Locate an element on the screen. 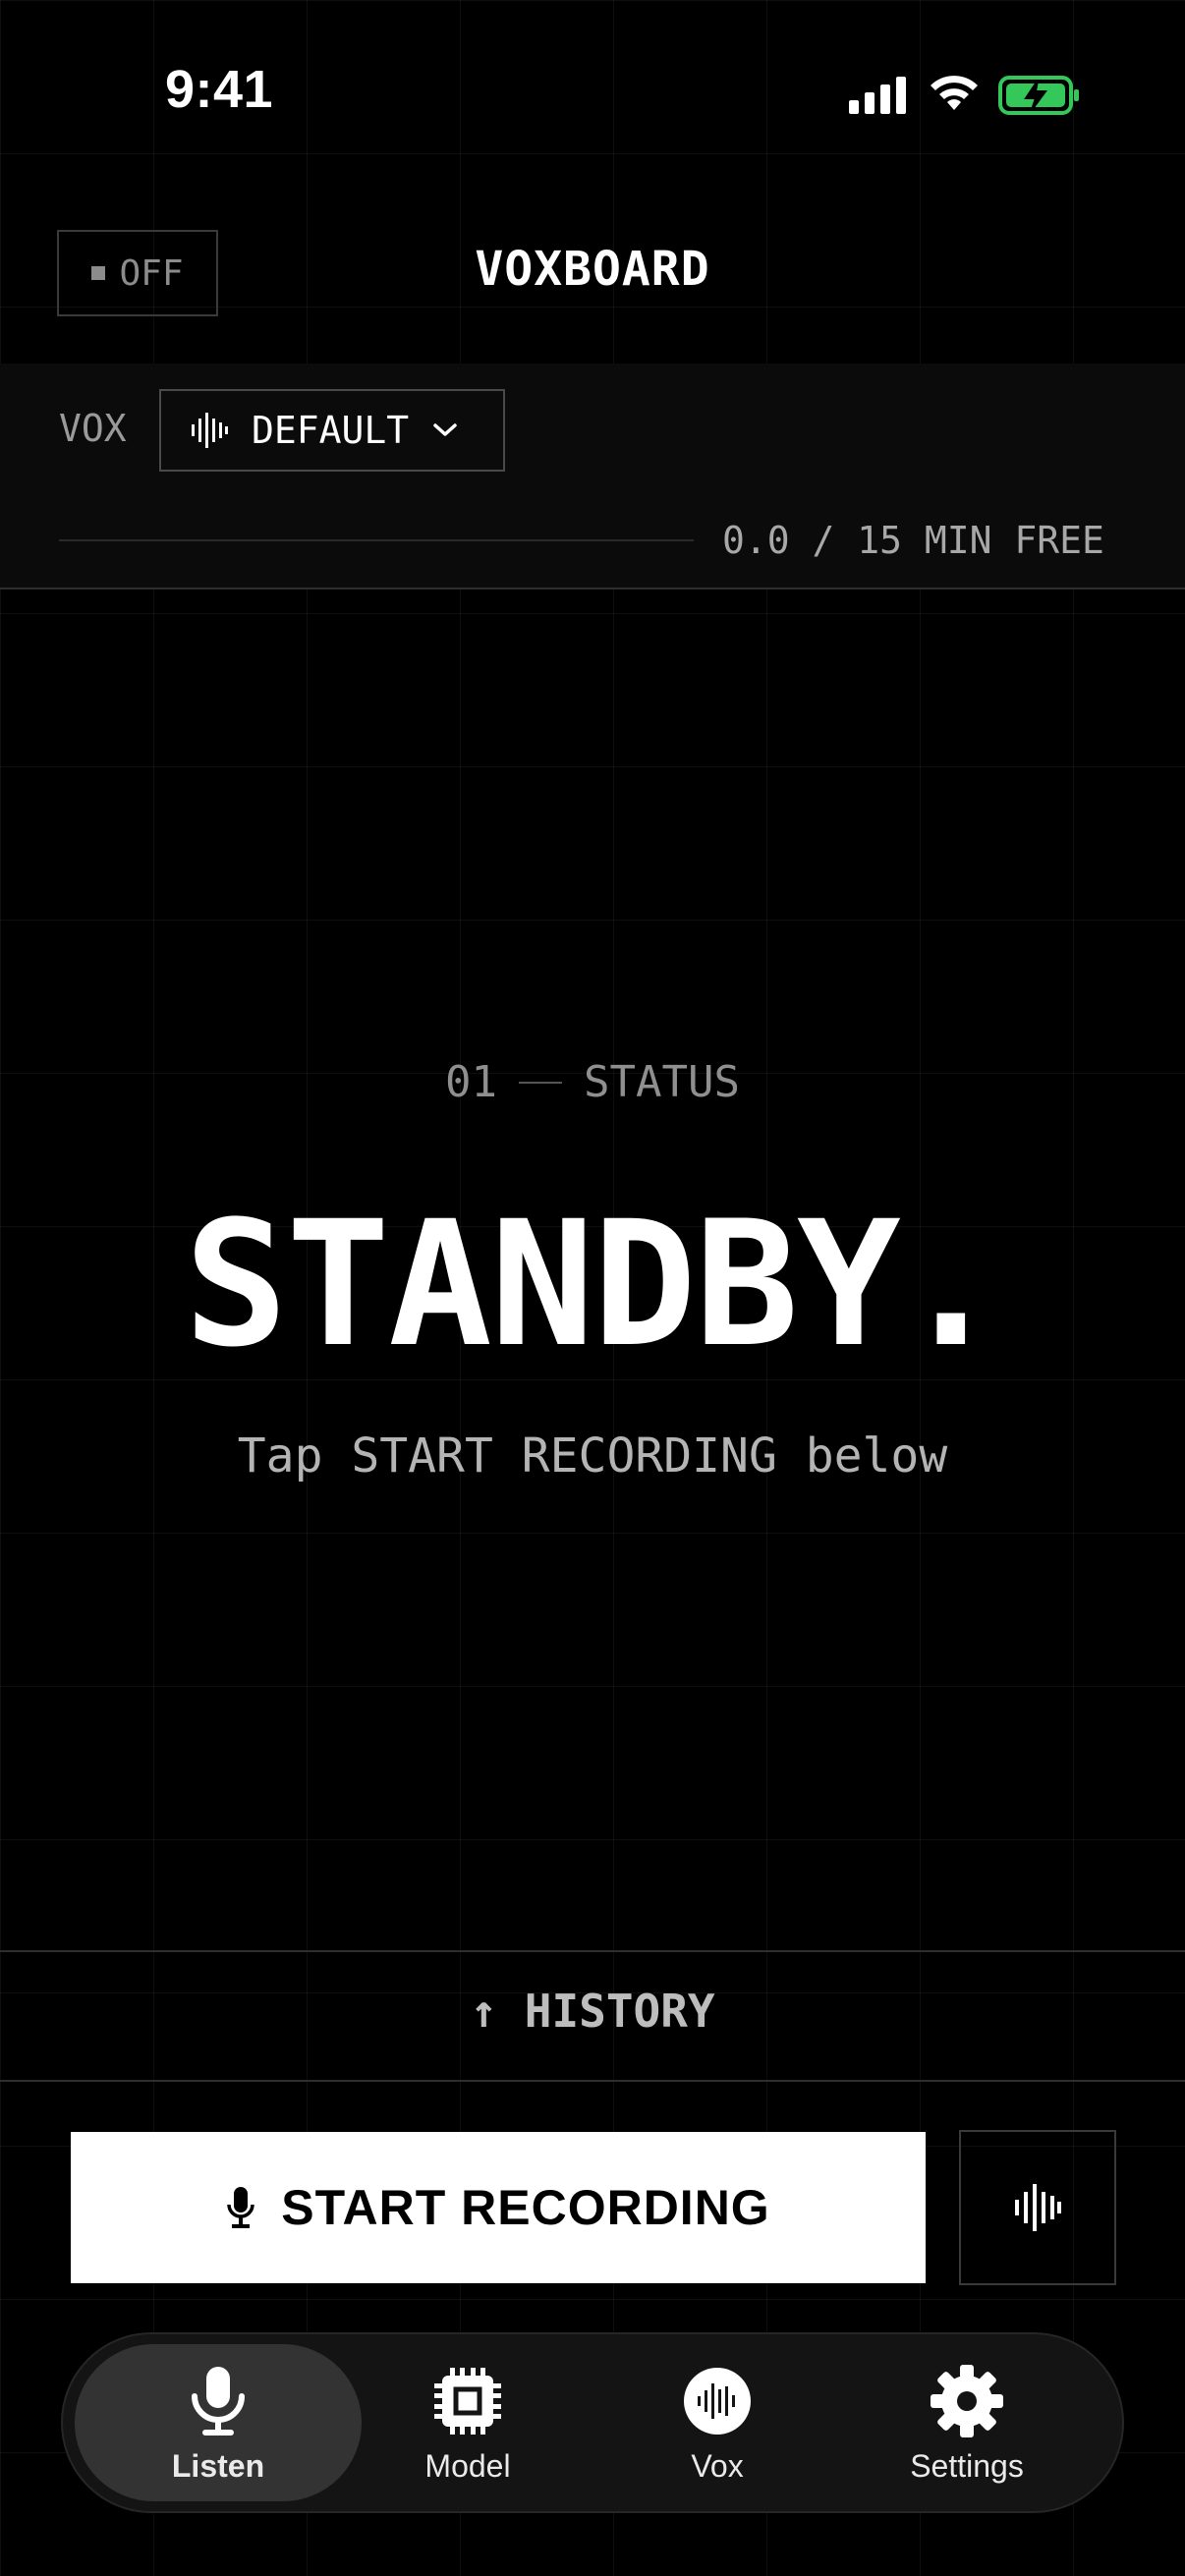  vox-select-dropdown: DEFAULT is located at coordinates (332, 430).